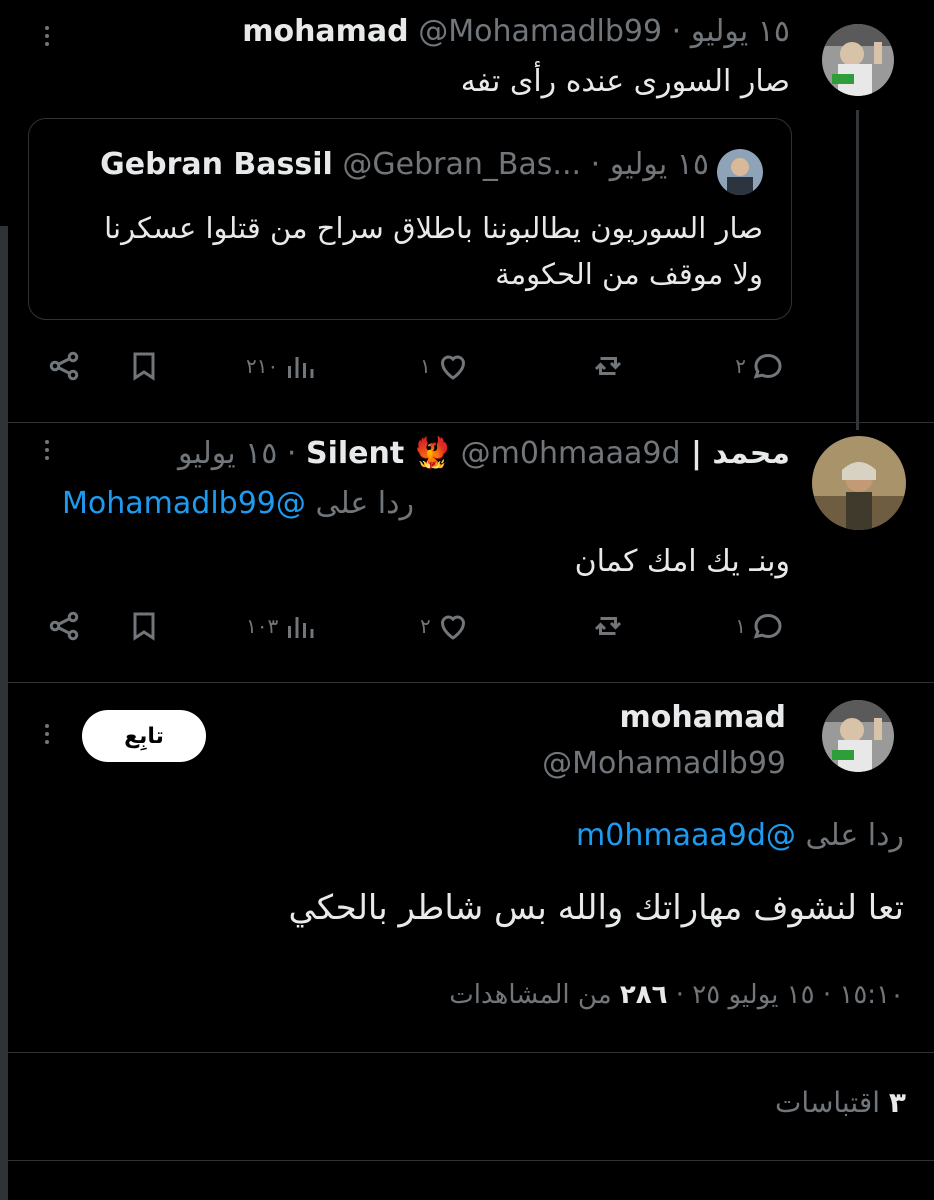  Describe the element at coordinates (432, 453) in the screenshot. I see `phoenix-emoji: 🐦‍🔥` at that location.